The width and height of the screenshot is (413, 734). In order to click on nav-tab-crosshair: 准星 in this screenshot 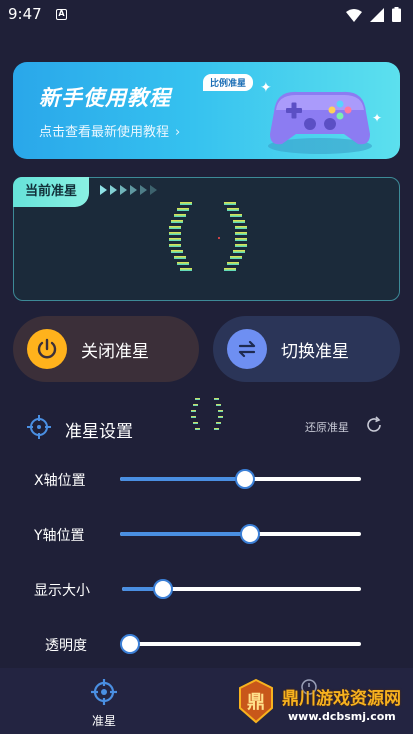, I will do `click(104, 703)`.